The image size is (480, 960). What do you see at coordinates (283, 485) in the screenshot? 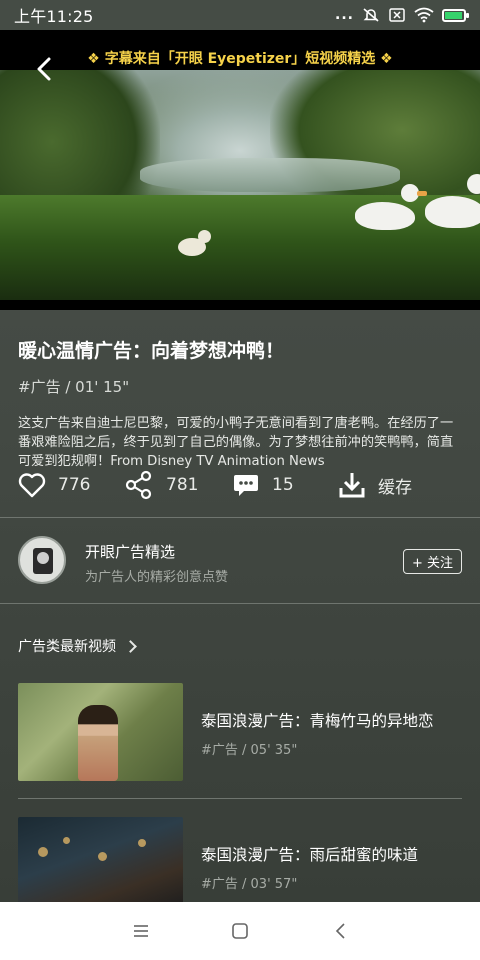
I see `comment-count: 15` at bounding box center [283, 485].